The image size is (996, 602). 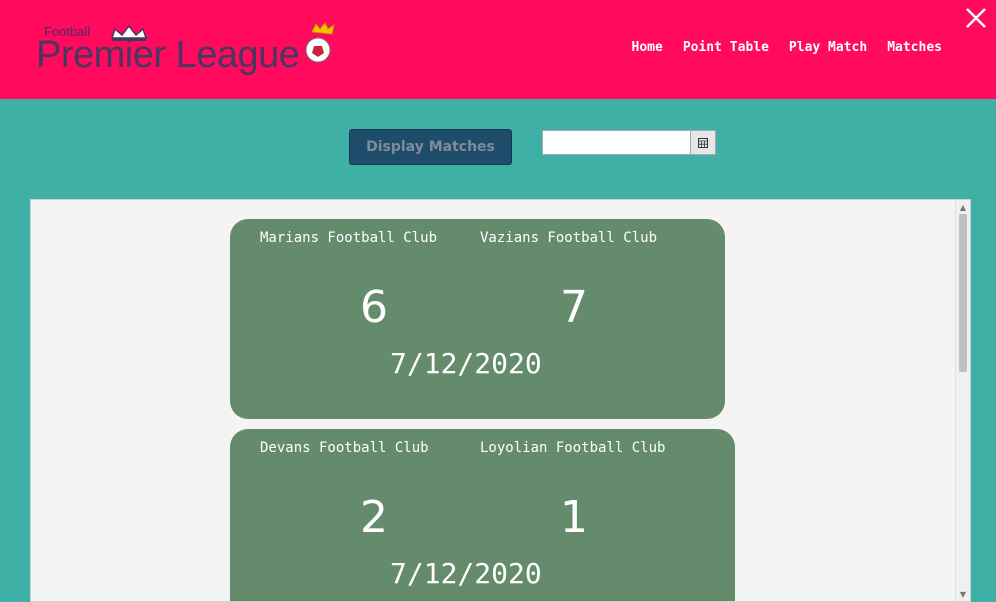 I want to click on away-team: Vazians Football Club, so click(x=569, y=238).